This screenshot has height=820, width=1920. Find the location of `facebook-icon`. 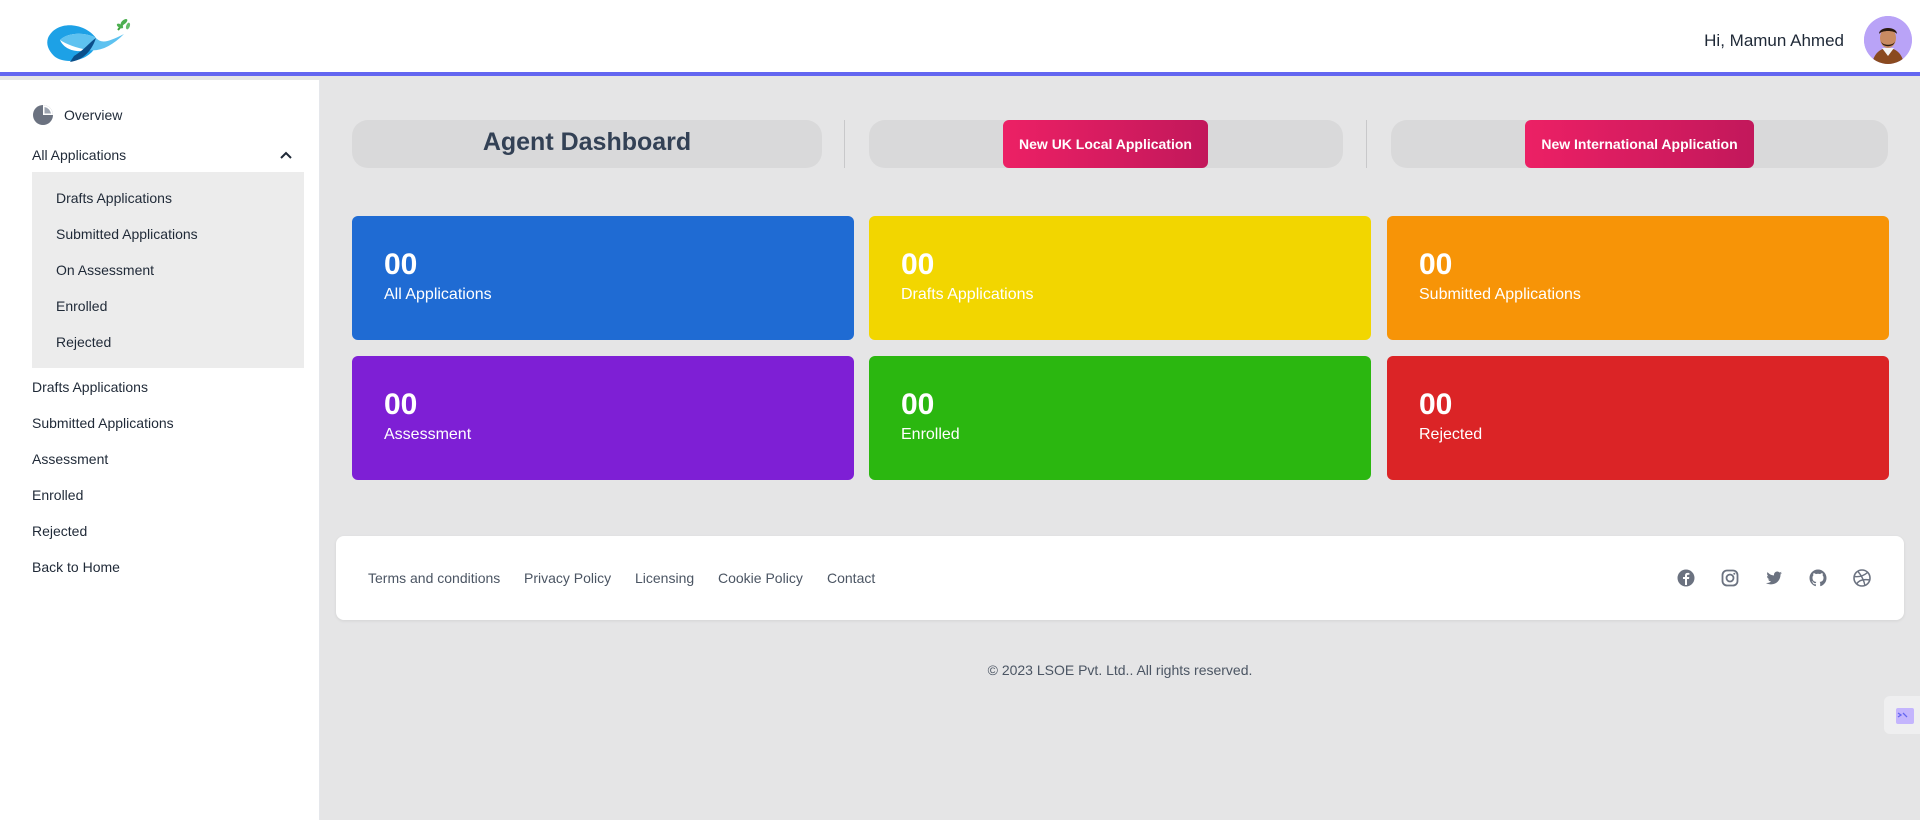

facebook-icon is located at coordinates (1686, 578).